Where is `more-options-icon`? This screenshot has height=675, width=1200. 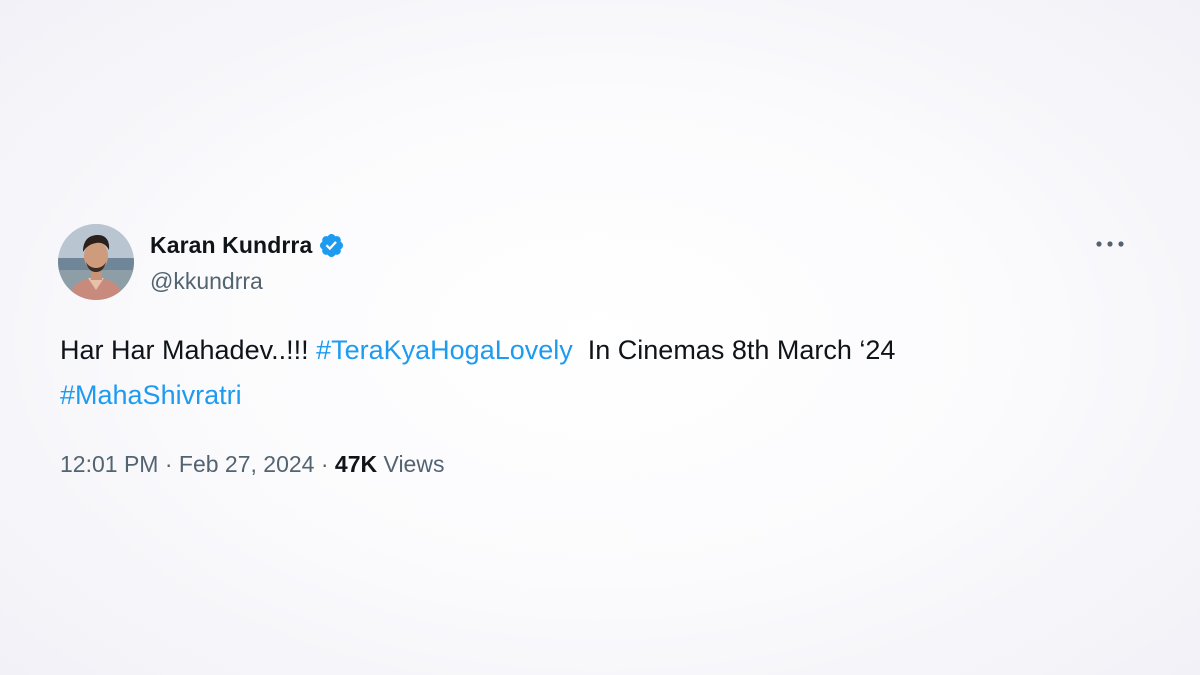 more-options-icon is located at coordinates (1110, 244).